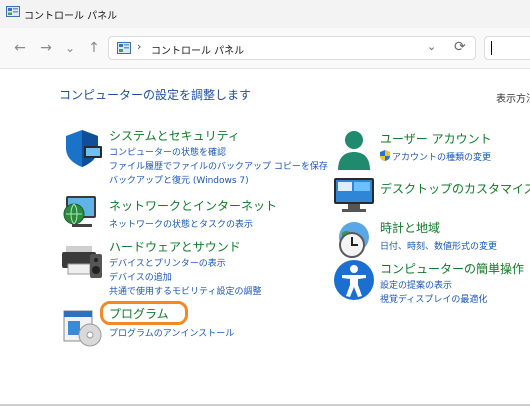 Image resolution: width=530 pixels, height=406 pixels. I want to click on category-heading-system-security: システムとセキュリティ, so click(174, 135).